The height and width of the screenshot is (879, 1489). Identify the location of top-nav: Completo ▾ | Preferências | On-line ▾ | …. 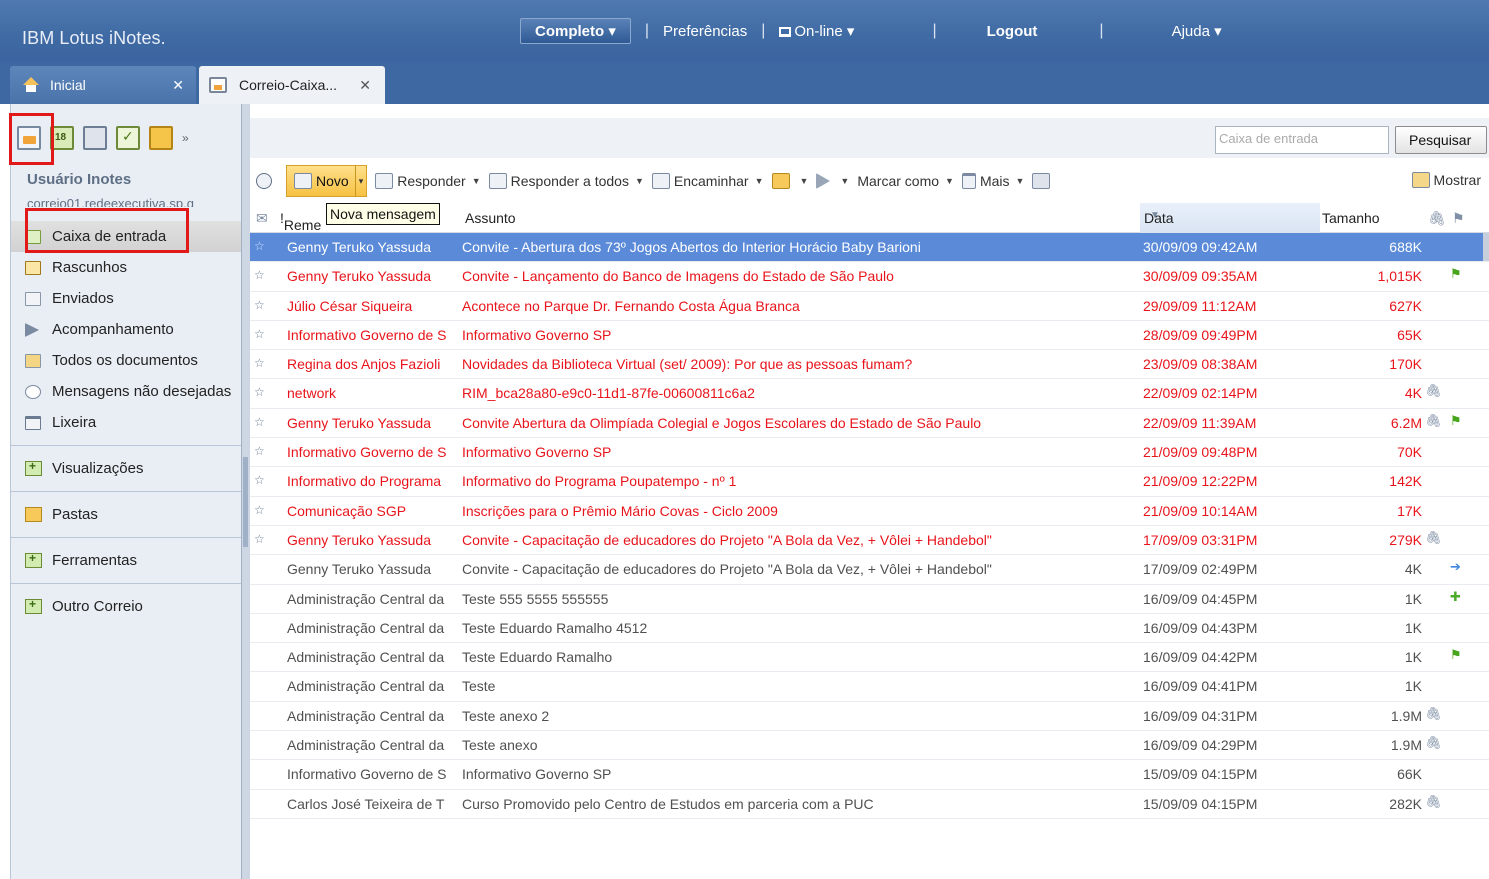
(871, 31).